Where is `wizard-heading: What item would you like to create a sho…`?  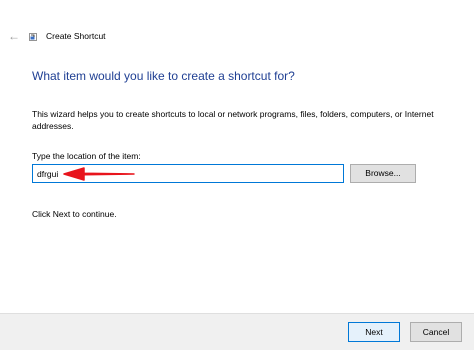 wizard-heading: What item would you like to create a sho… is located at coordinates (163, 76).